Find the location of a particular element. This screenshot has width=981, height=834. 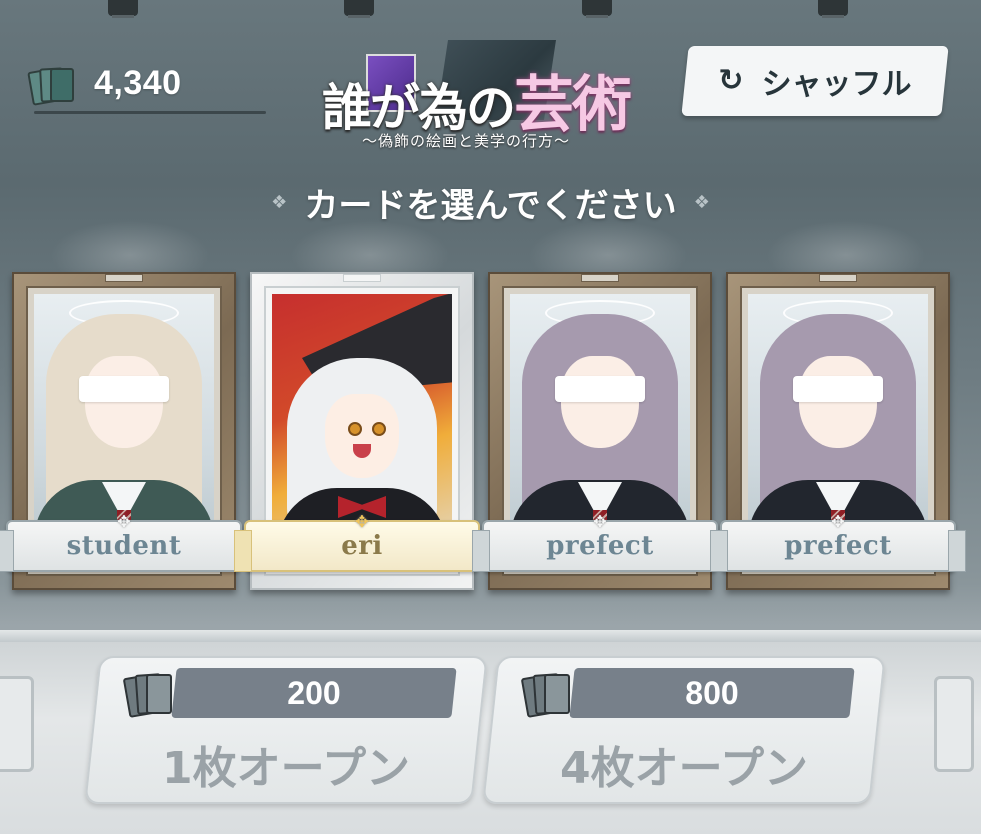

currency-value: 4,340 is located at coordinates (138, 83).